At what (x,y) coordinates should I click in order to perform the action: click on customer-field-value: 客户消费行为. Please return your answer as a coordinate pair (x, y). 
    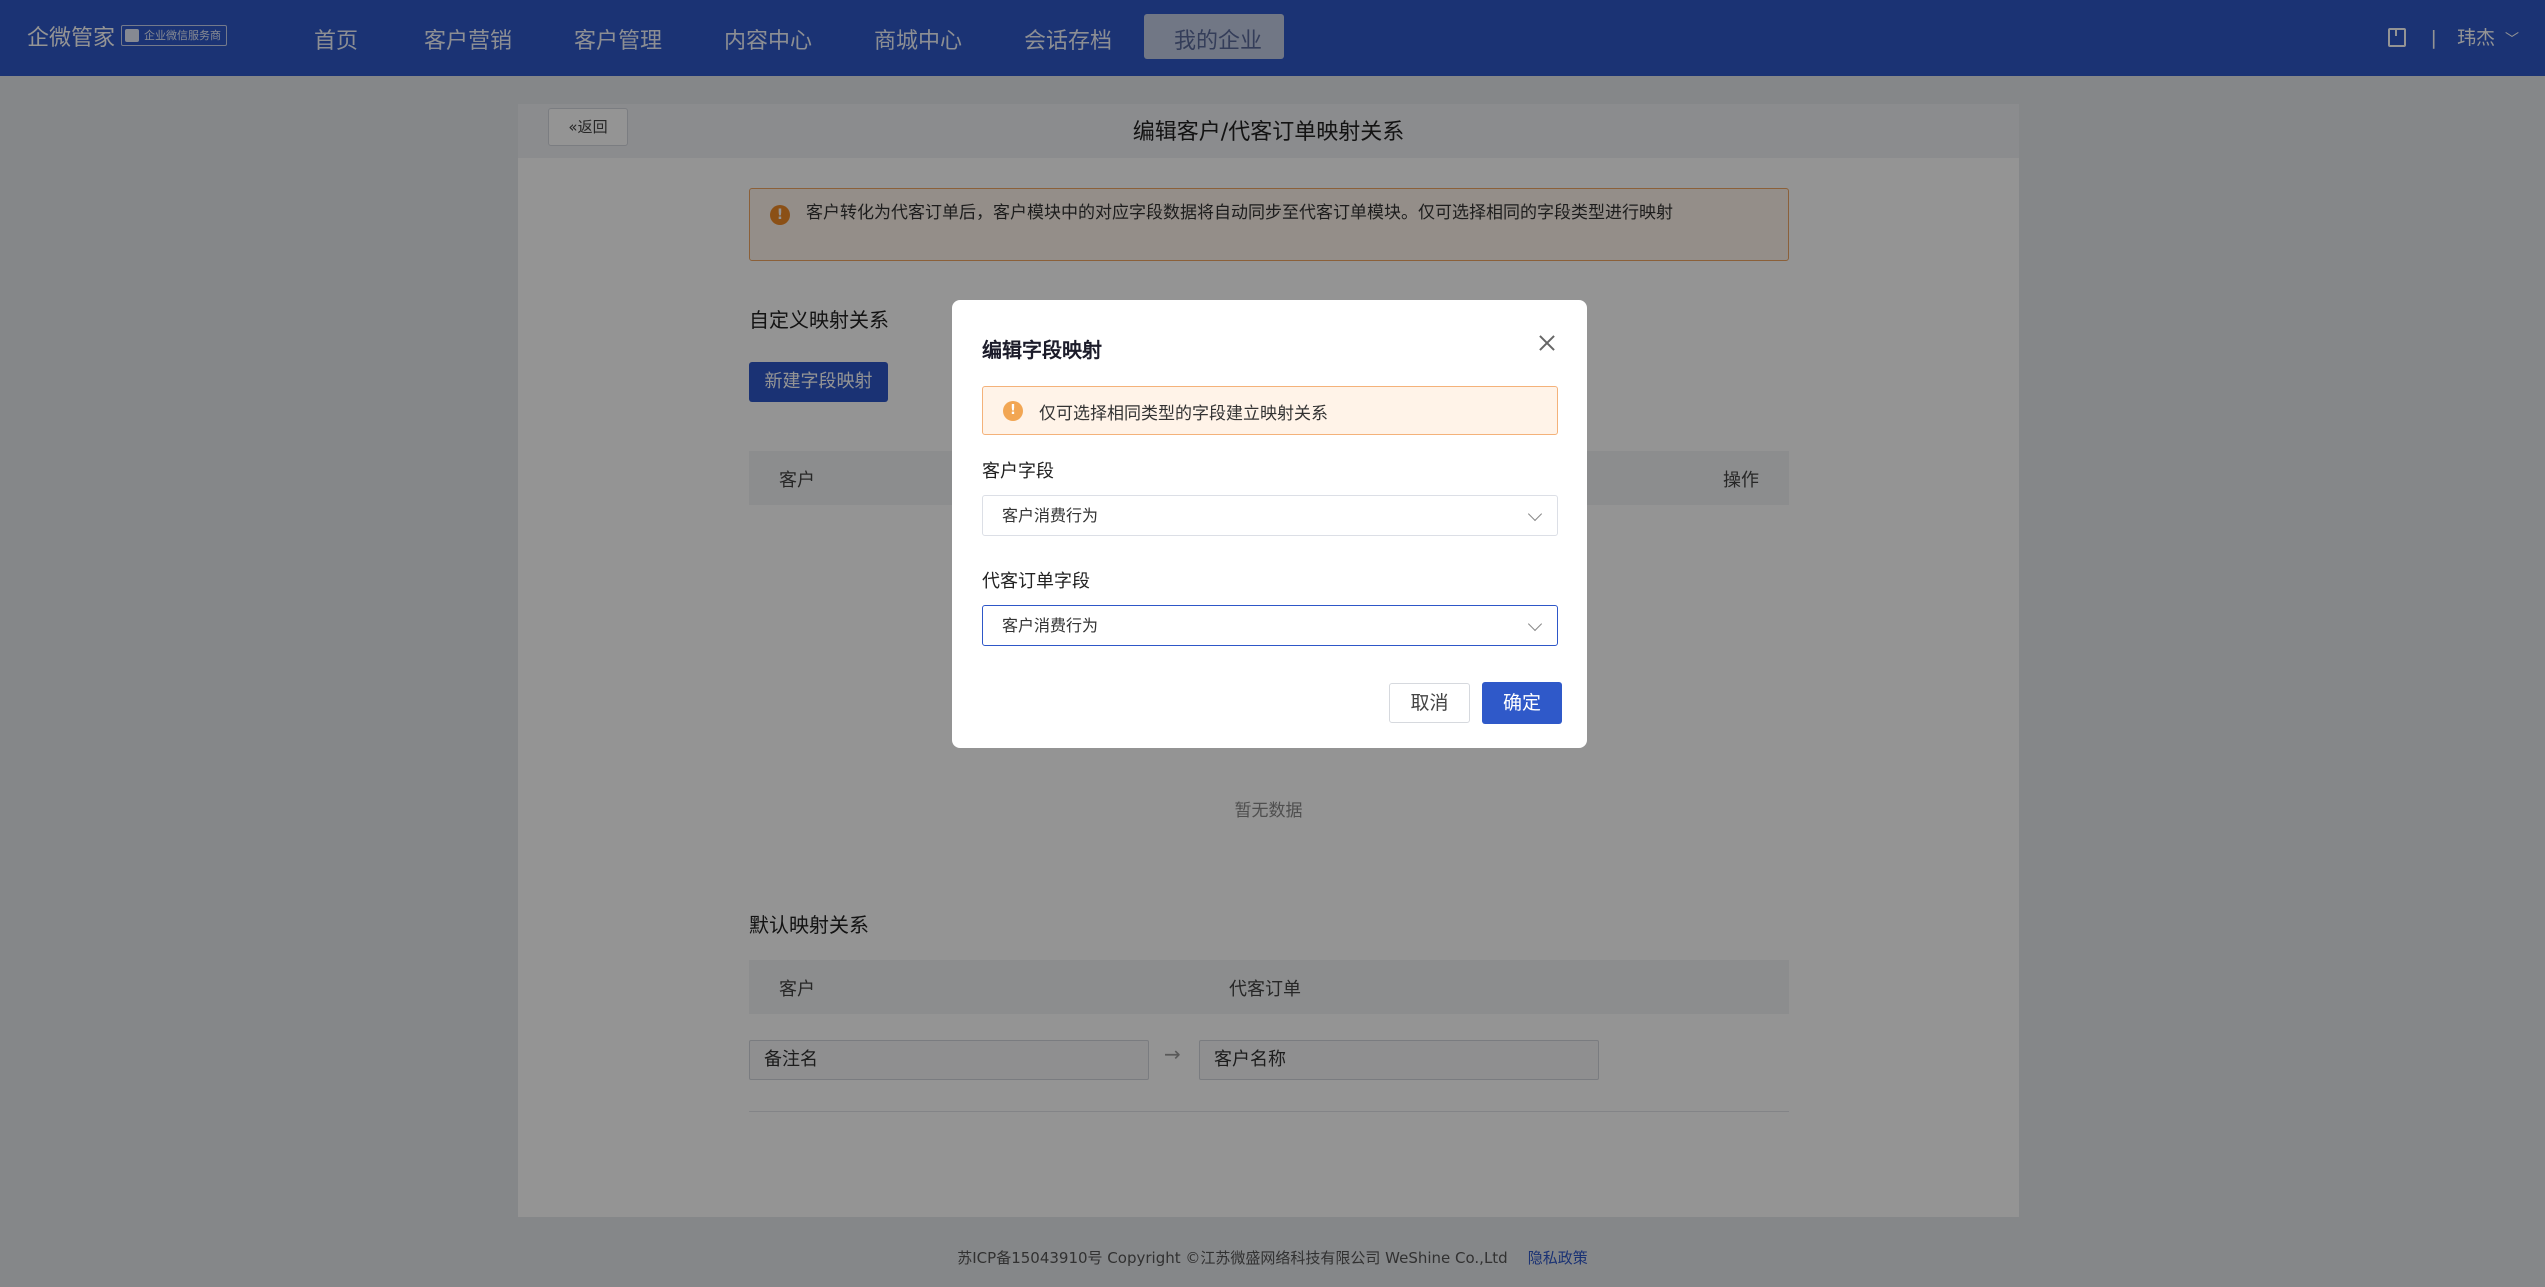
    Looking at the image, I should click on (1050, 515).